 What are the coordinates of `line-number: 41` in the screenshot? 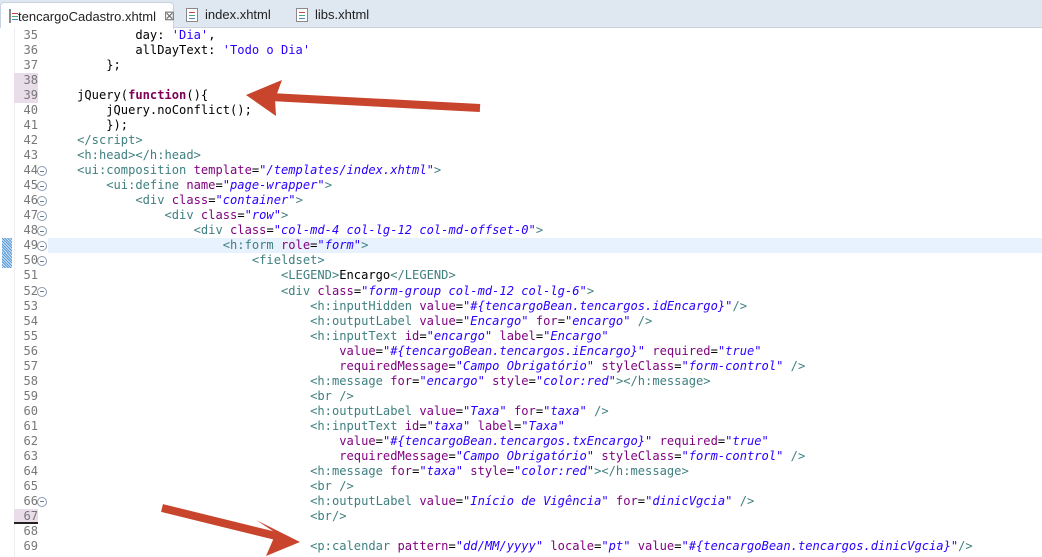 It's located at (30, 125).